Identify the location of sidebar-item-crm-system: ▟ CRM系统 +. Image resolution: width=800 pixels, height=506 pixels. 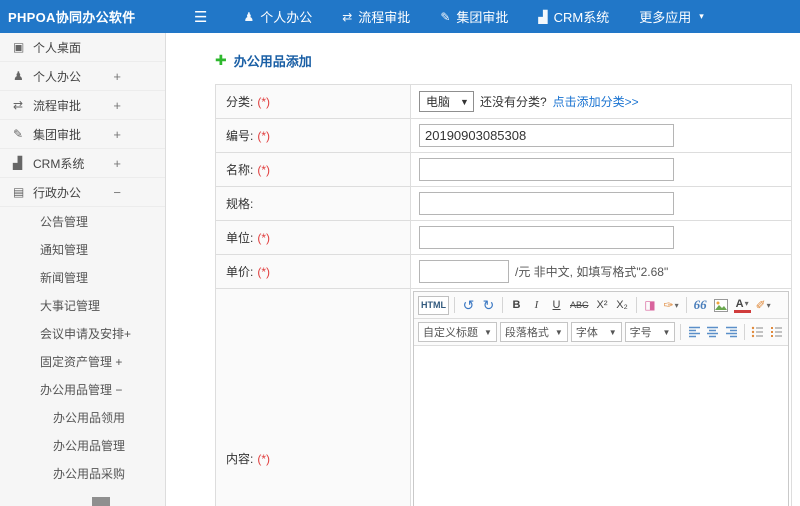
(82, 163).